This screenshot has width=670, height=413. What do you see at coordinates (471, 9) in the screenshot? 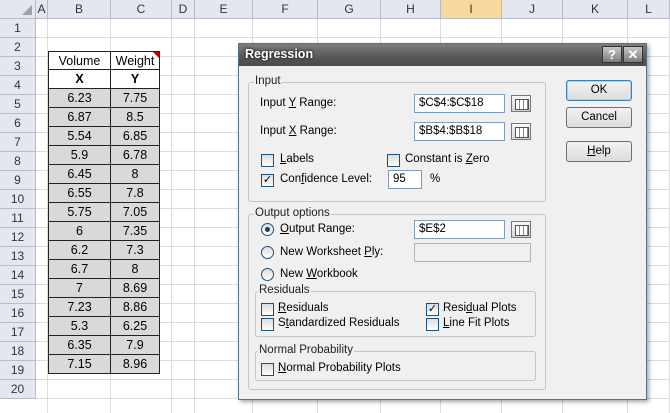
I see `column-header-I: I` at bounding box center [471, 9].